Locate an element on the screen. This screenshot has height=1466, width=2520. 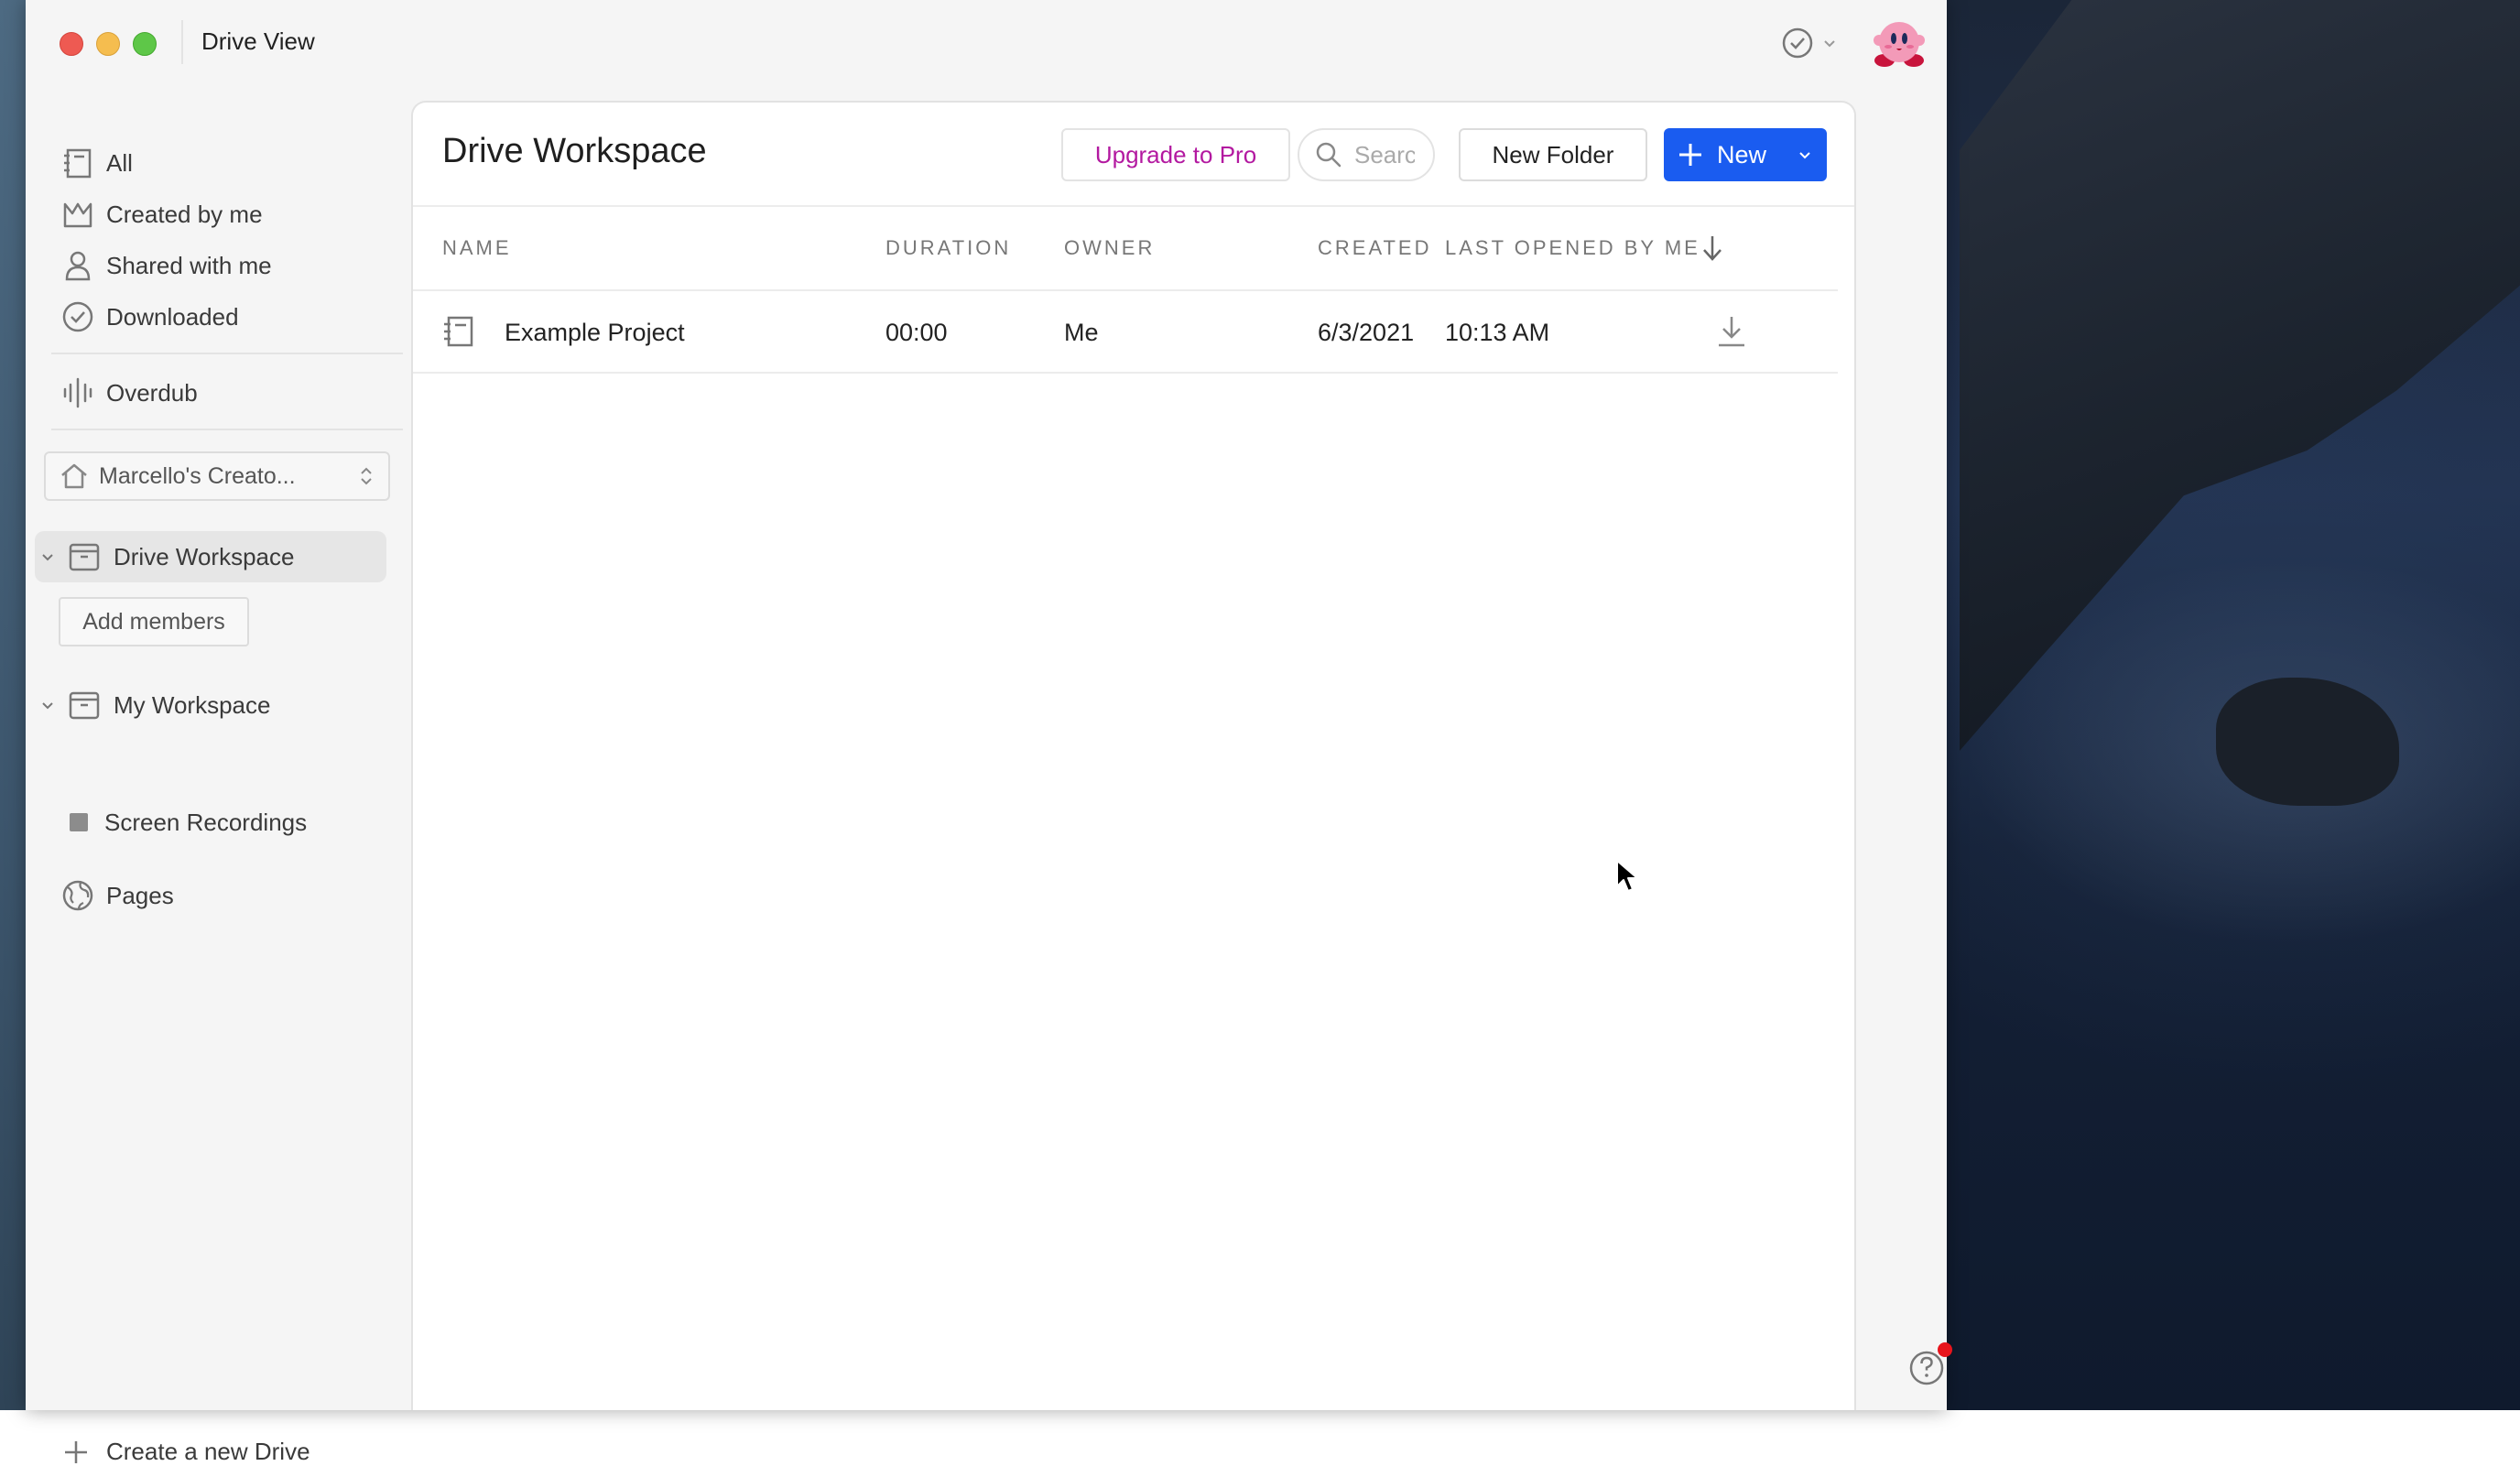
sidebar-item-overdub: Overdub is located at coordinates (129, 393).